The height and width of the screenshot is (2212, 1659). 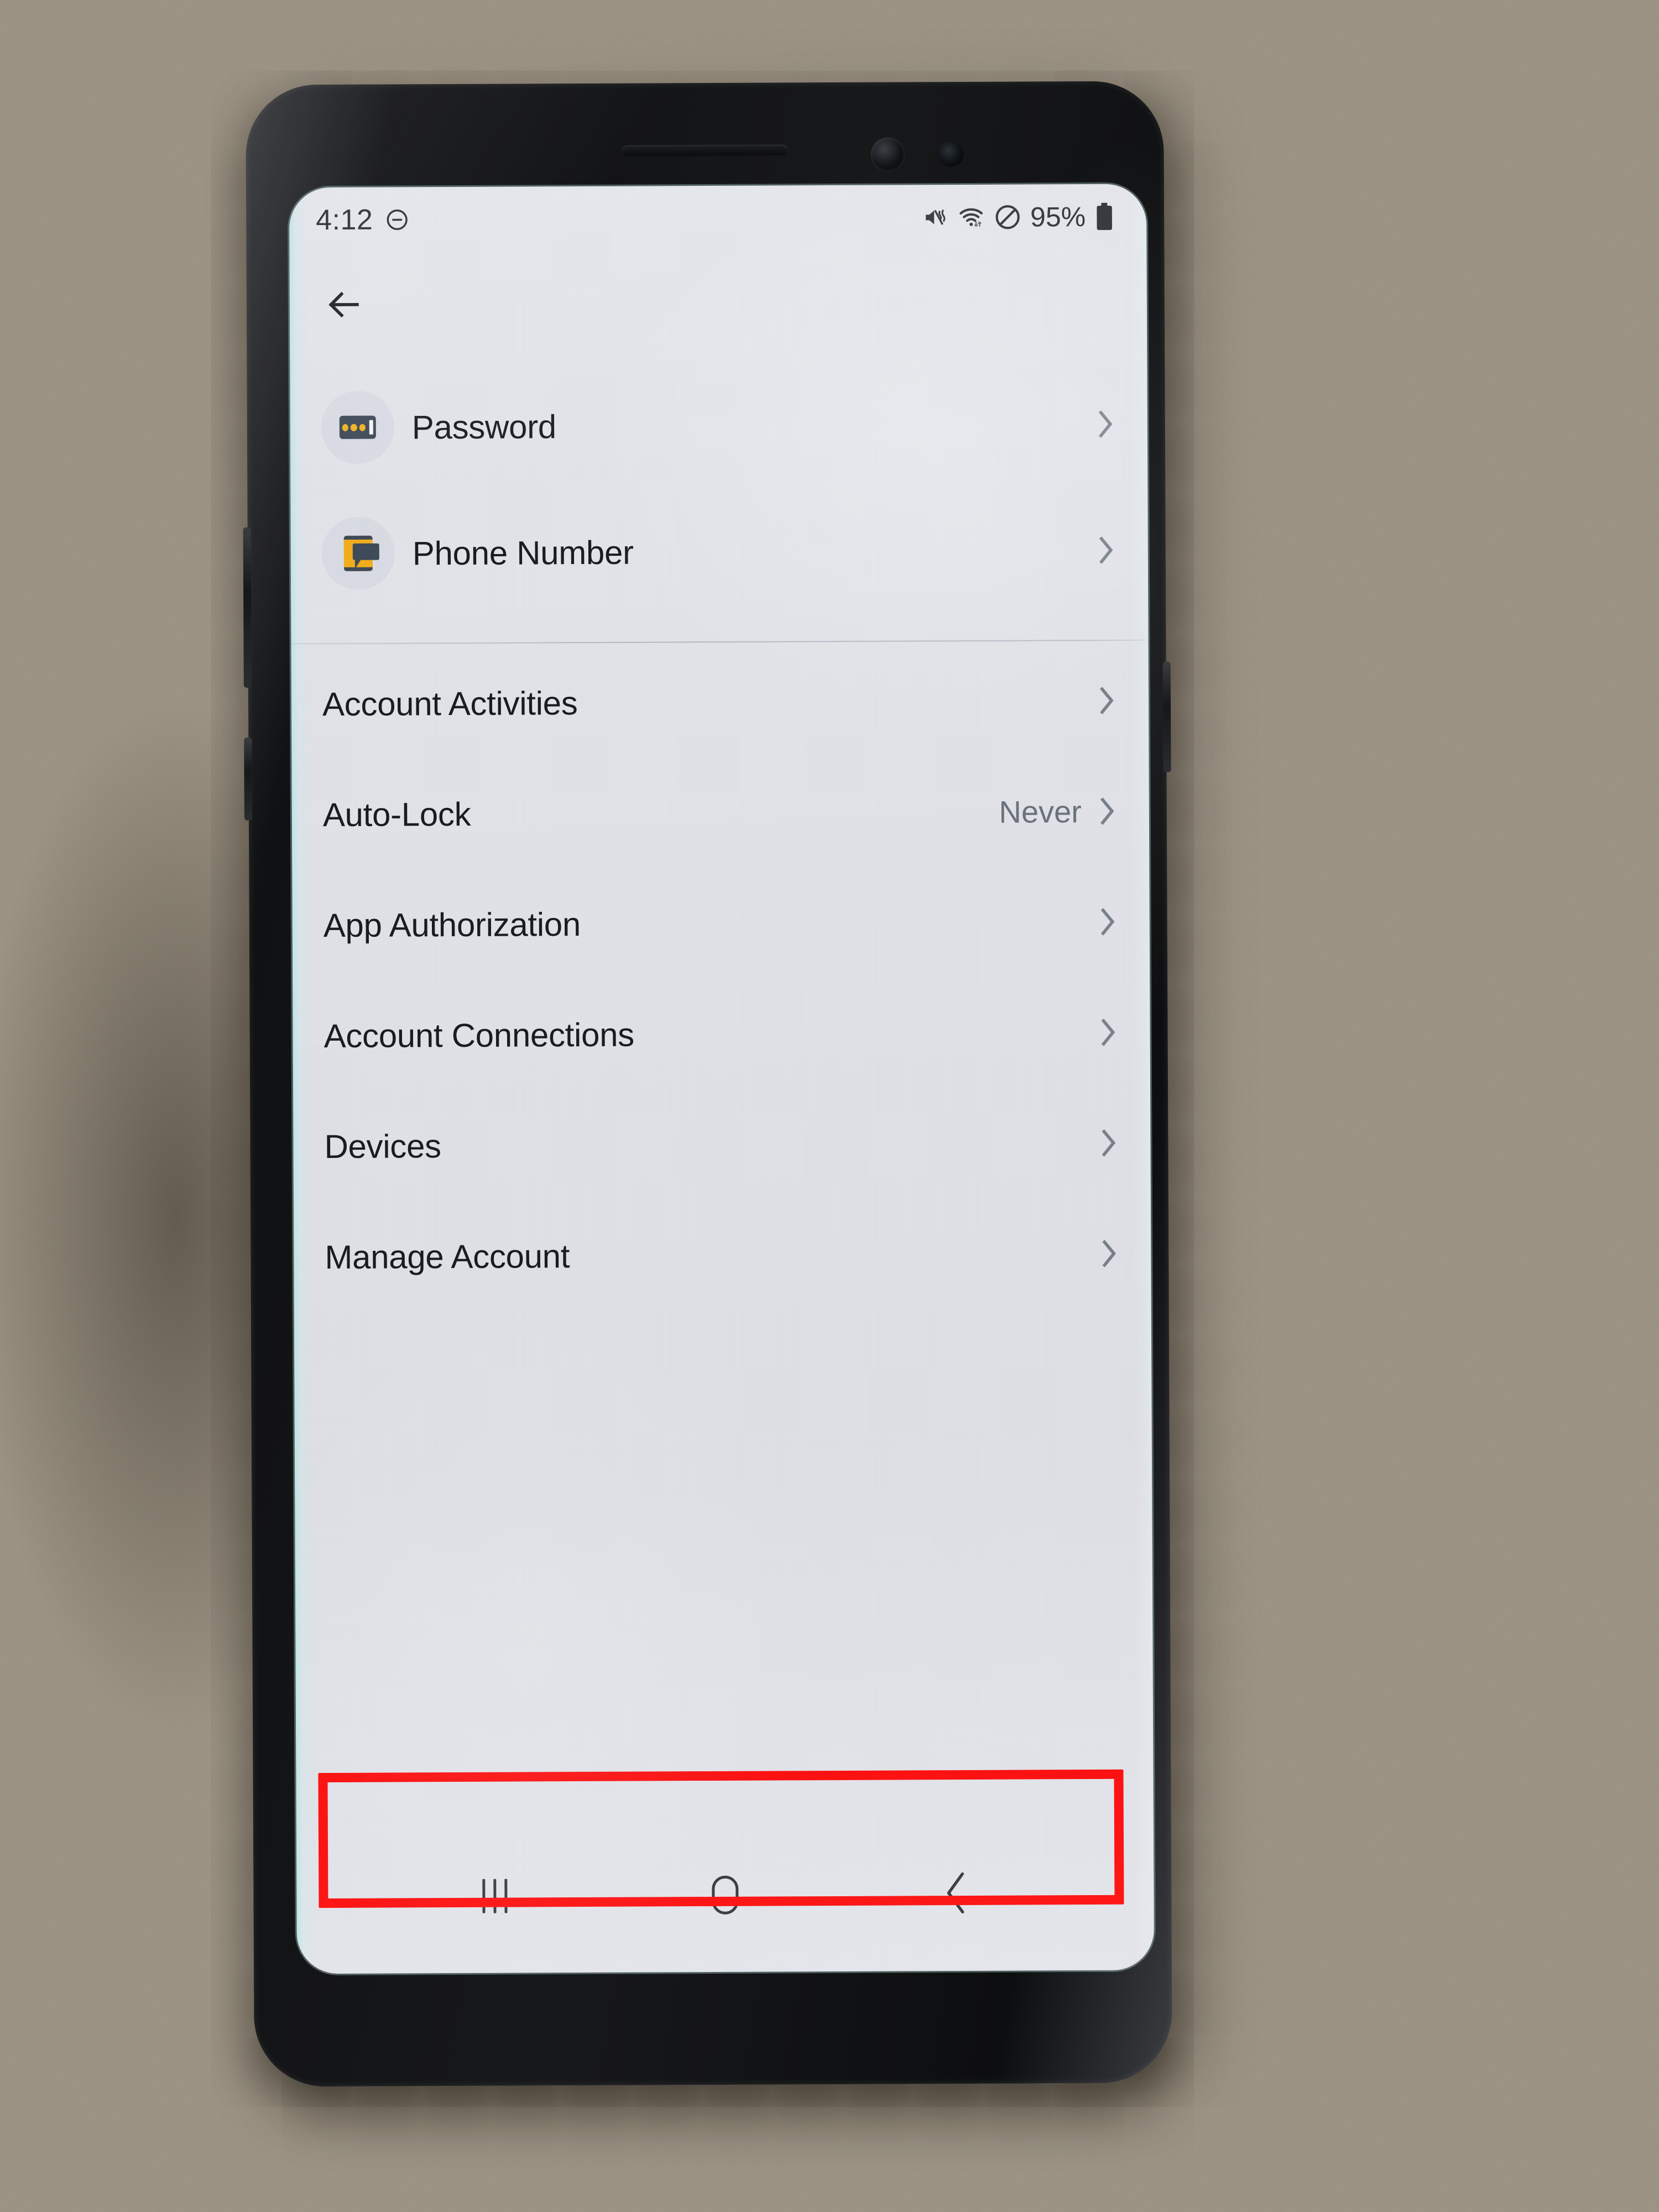 What do you see at coordinates (888, 154) in the screenshot?
I see `front-camera` at bounding box center [888, 154].